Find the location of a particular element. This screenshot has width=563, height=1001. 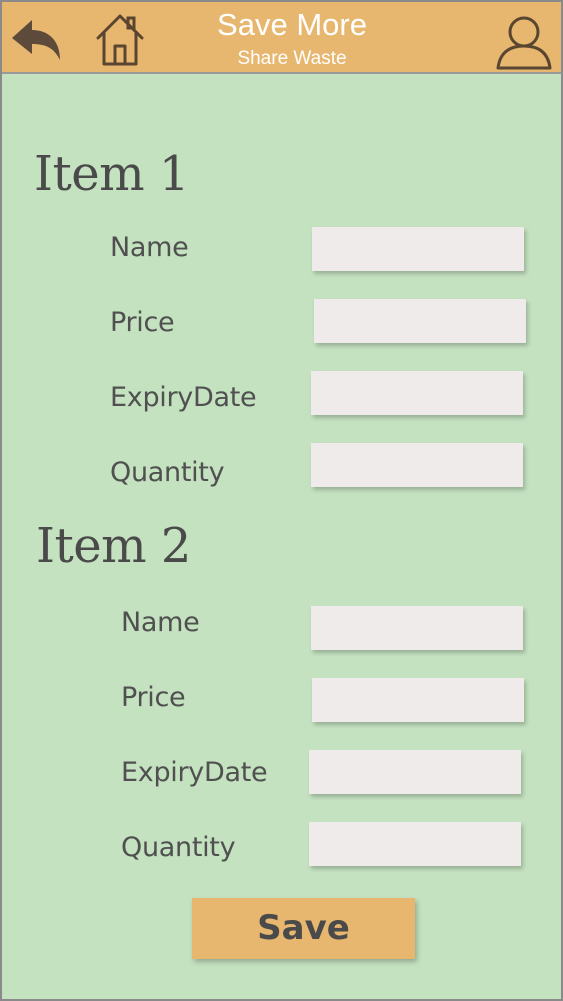

user-profile-button is located at coordinates (524, 42).